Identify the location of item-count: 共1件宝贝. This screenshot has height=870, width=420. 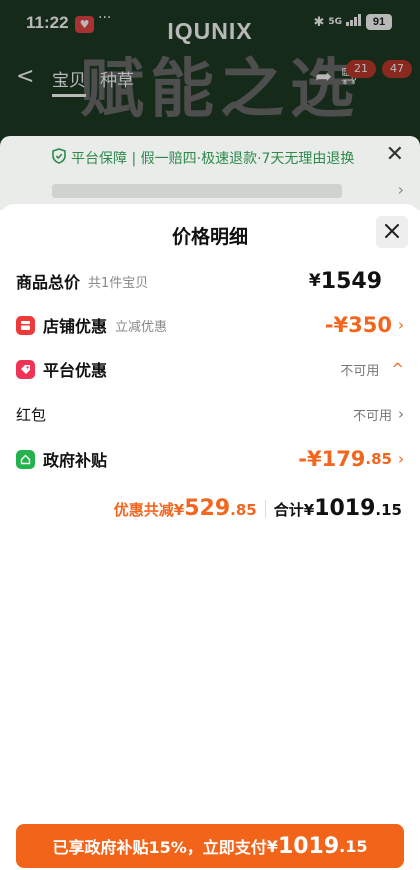
(118, 283).